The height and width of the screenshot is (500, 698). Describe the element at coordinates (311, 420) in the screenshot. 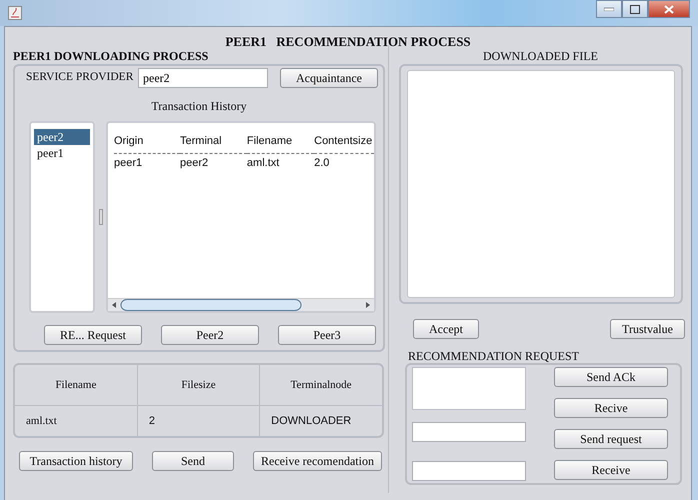

I see `table-cell: DOWNLOADER` at that location.